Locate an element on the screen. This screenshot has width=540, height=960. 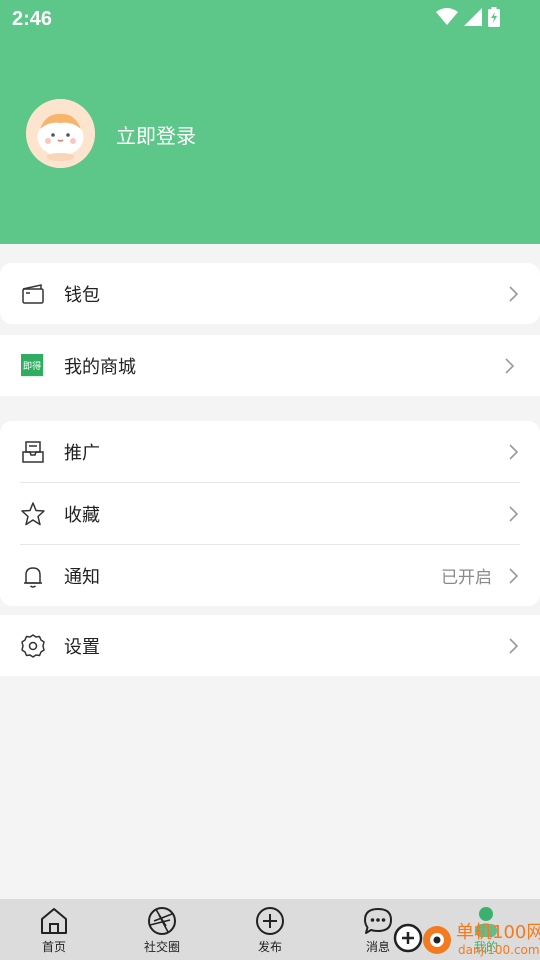
menu-card-wallet: 钱包 is located at coordinates (270, 293).